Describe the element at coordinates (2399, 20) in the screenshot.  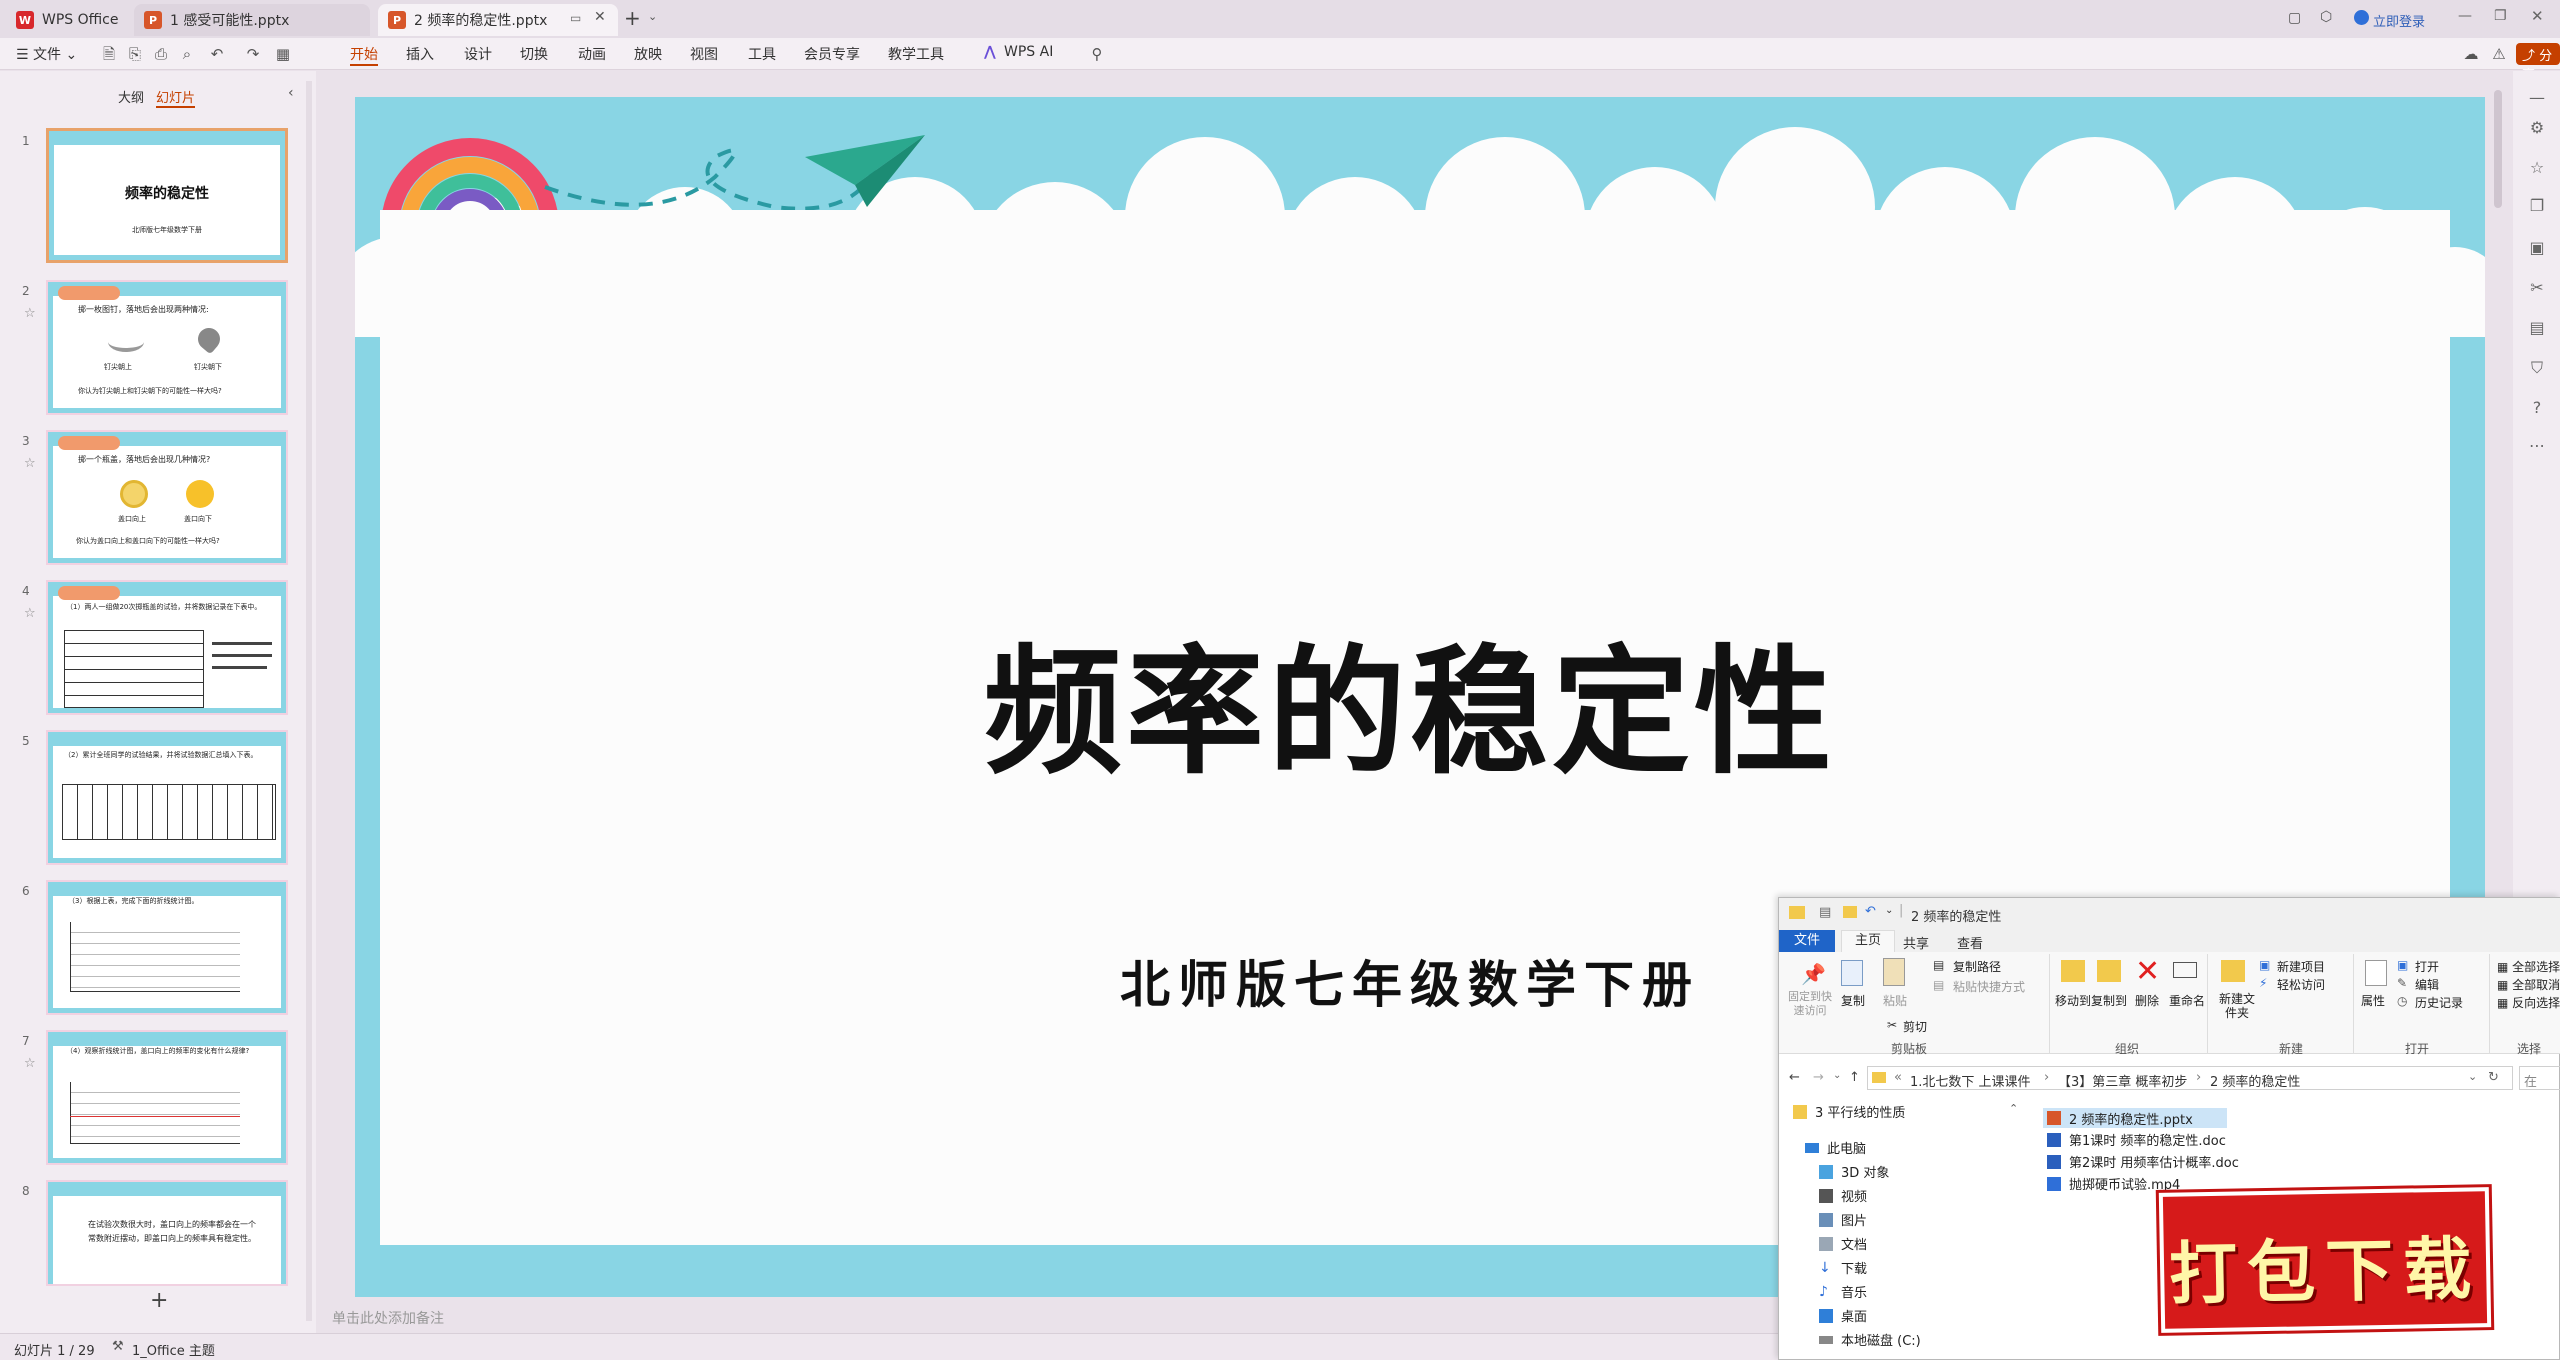
I see `login-link: 立即登录` at that location.